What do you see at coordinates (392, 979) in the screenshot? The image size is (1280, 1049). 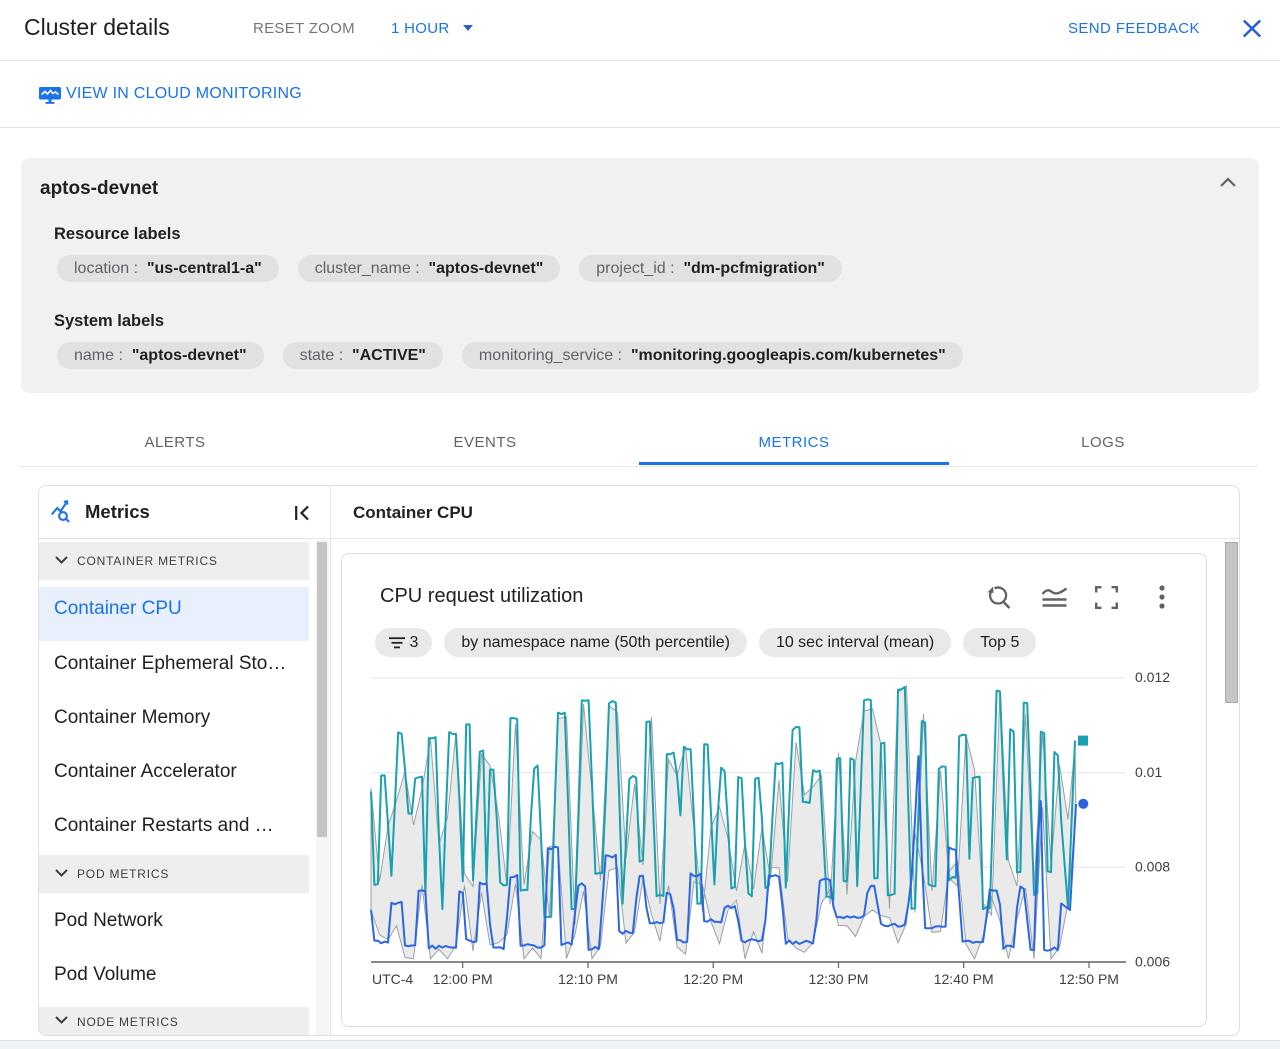 I see `svg-text: UTC-4` at bounding box center [392, 979].